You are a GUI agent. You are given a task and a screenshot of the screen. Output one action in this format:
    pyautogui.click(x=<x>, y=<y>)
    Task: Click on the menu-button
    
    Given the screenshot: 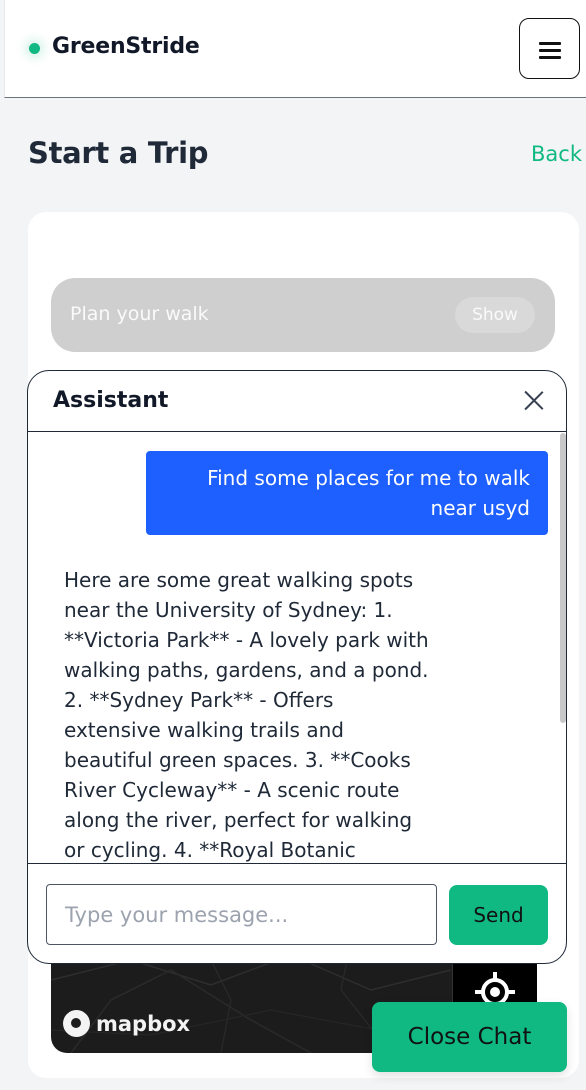 What is the action you would take?
    pyautogui.click(x=549, y=48)
    